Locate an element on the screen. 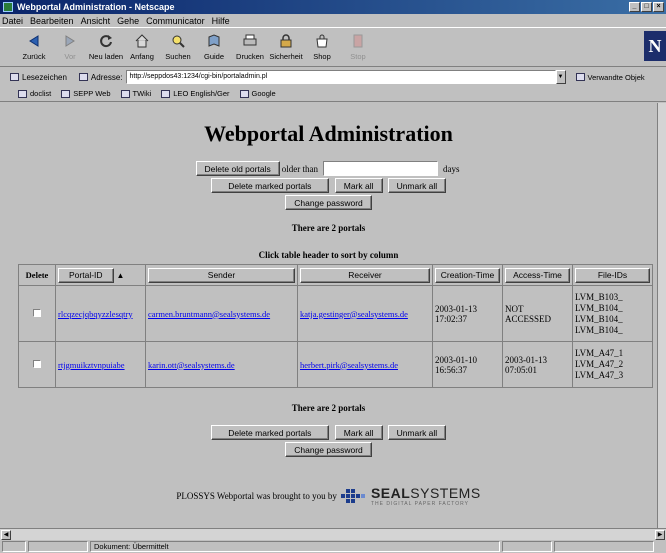 Image resolution: width=666 pixels, height=553 pixels. home-icon is located at coordinates (142, 41).